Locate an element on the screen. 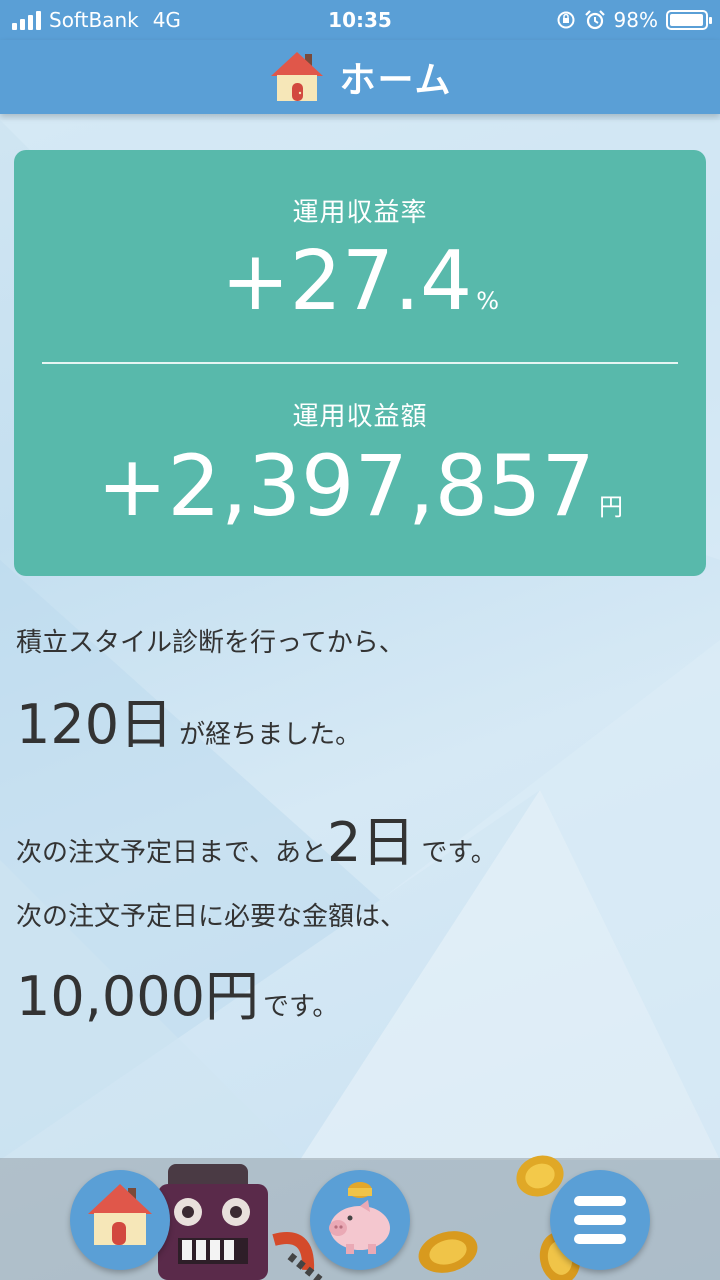 The image size is (720, 1280). card-divider is located at coordinates (360, 363).